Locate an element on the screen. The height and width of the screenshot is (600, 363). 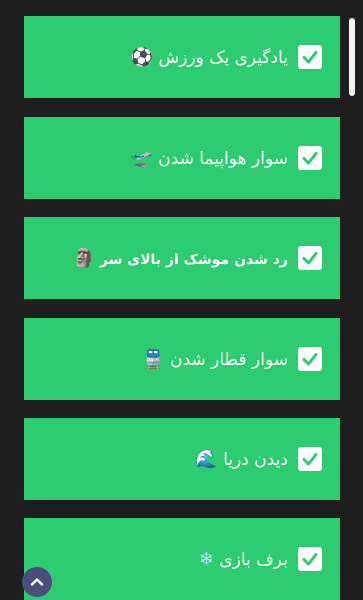
item-label: دیدن دریا 🌊 is located at coordinates (241, 459).